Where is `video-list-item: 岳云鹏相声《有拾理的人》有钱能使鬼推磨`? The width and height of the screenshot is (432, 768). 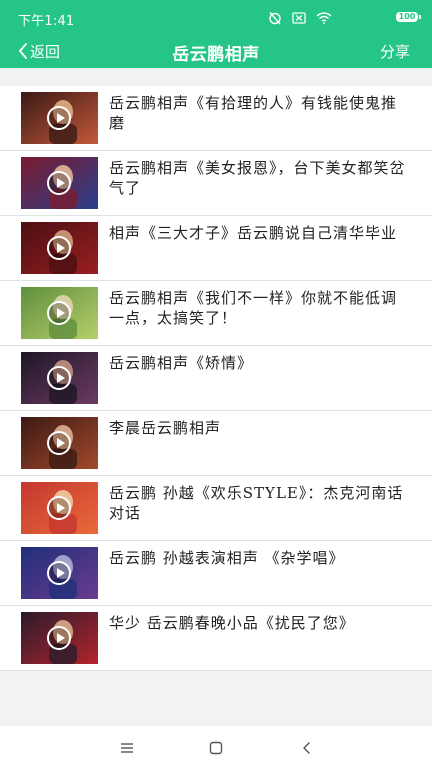
video-list-item: 岳云鹏相声《有拾理的人》有钱能使鬼推磨 is located at coordinates (216, 118).